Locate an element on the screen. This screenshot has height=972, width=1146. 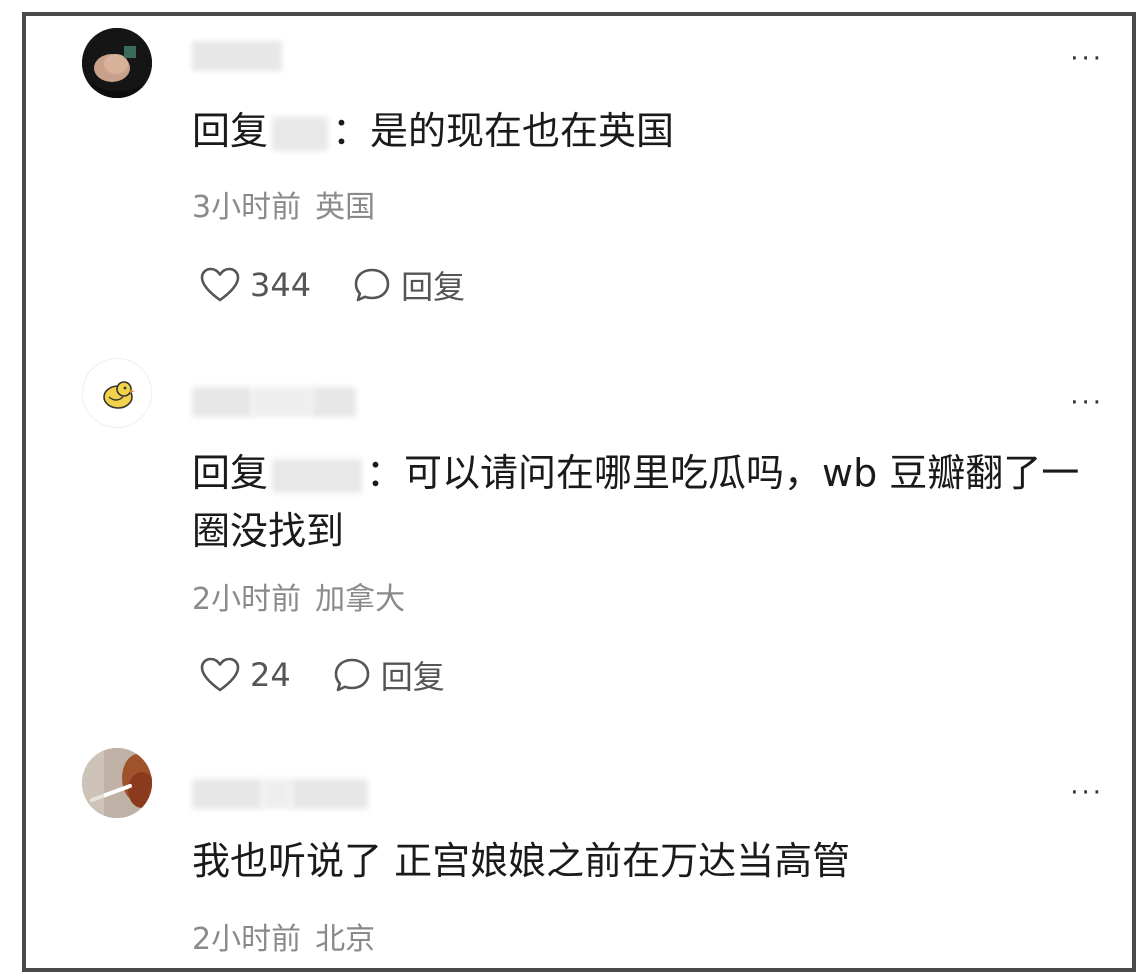
comment-body: ：是的现在也在英国 is located at coordinates (503, 131).